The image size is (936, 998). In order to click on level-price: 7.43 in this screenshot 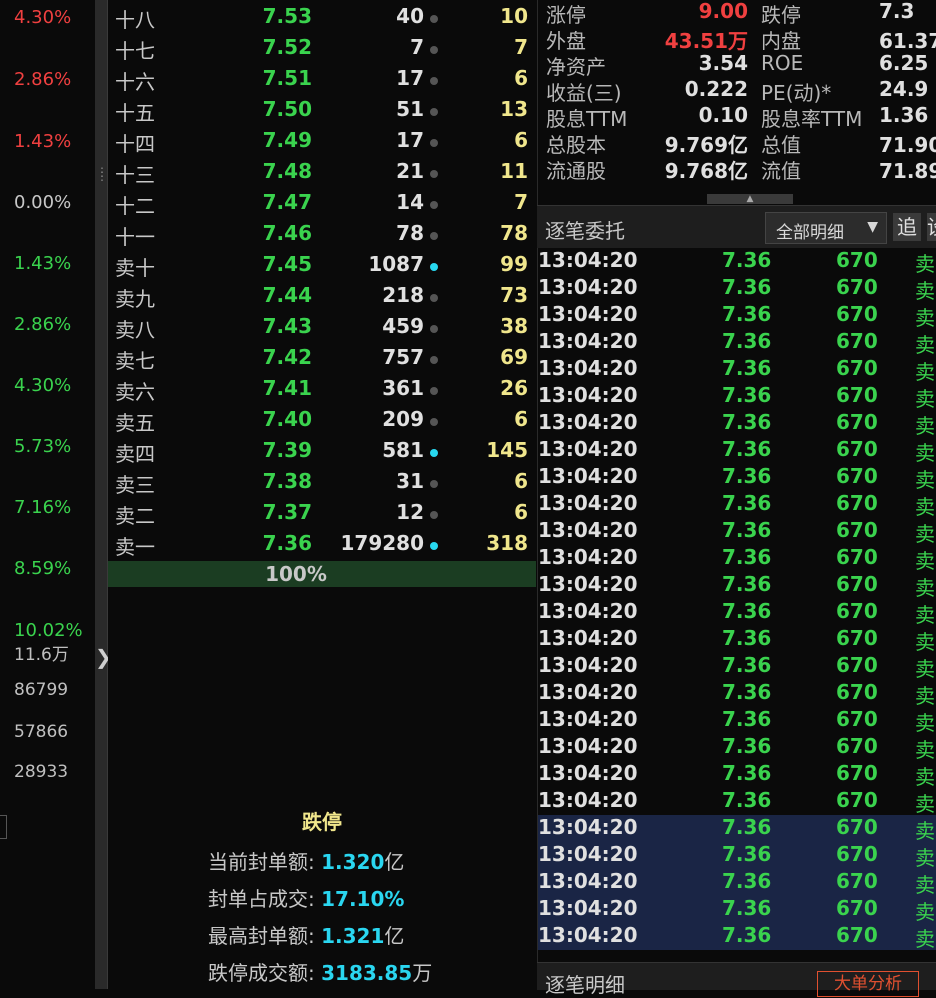, I will do `click(287, 326)`.